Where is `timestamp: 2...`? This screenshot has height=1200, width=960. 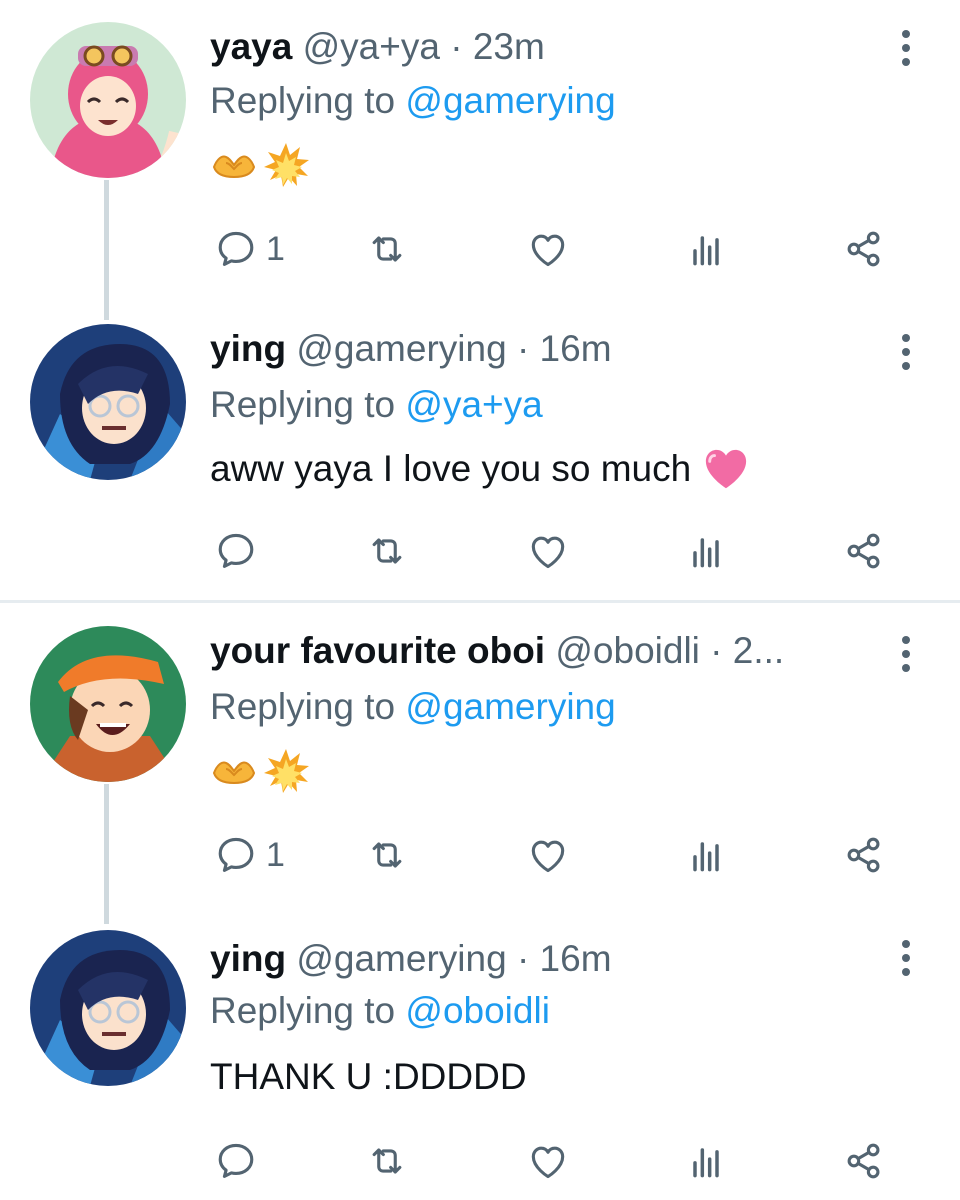 timestamp: 2... is located at coordinates (758, 650).